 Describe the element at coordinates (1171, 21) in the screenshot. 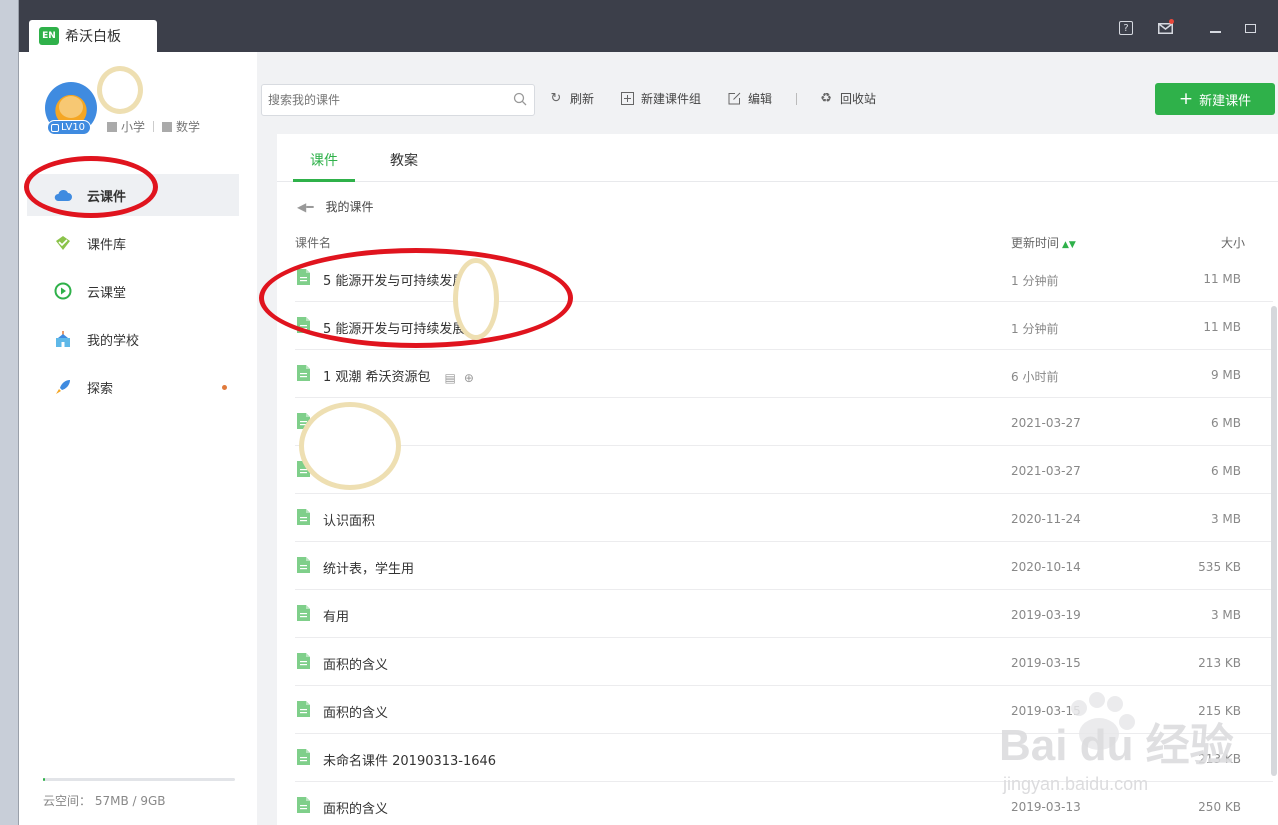

I see `notification-dot` at that location.